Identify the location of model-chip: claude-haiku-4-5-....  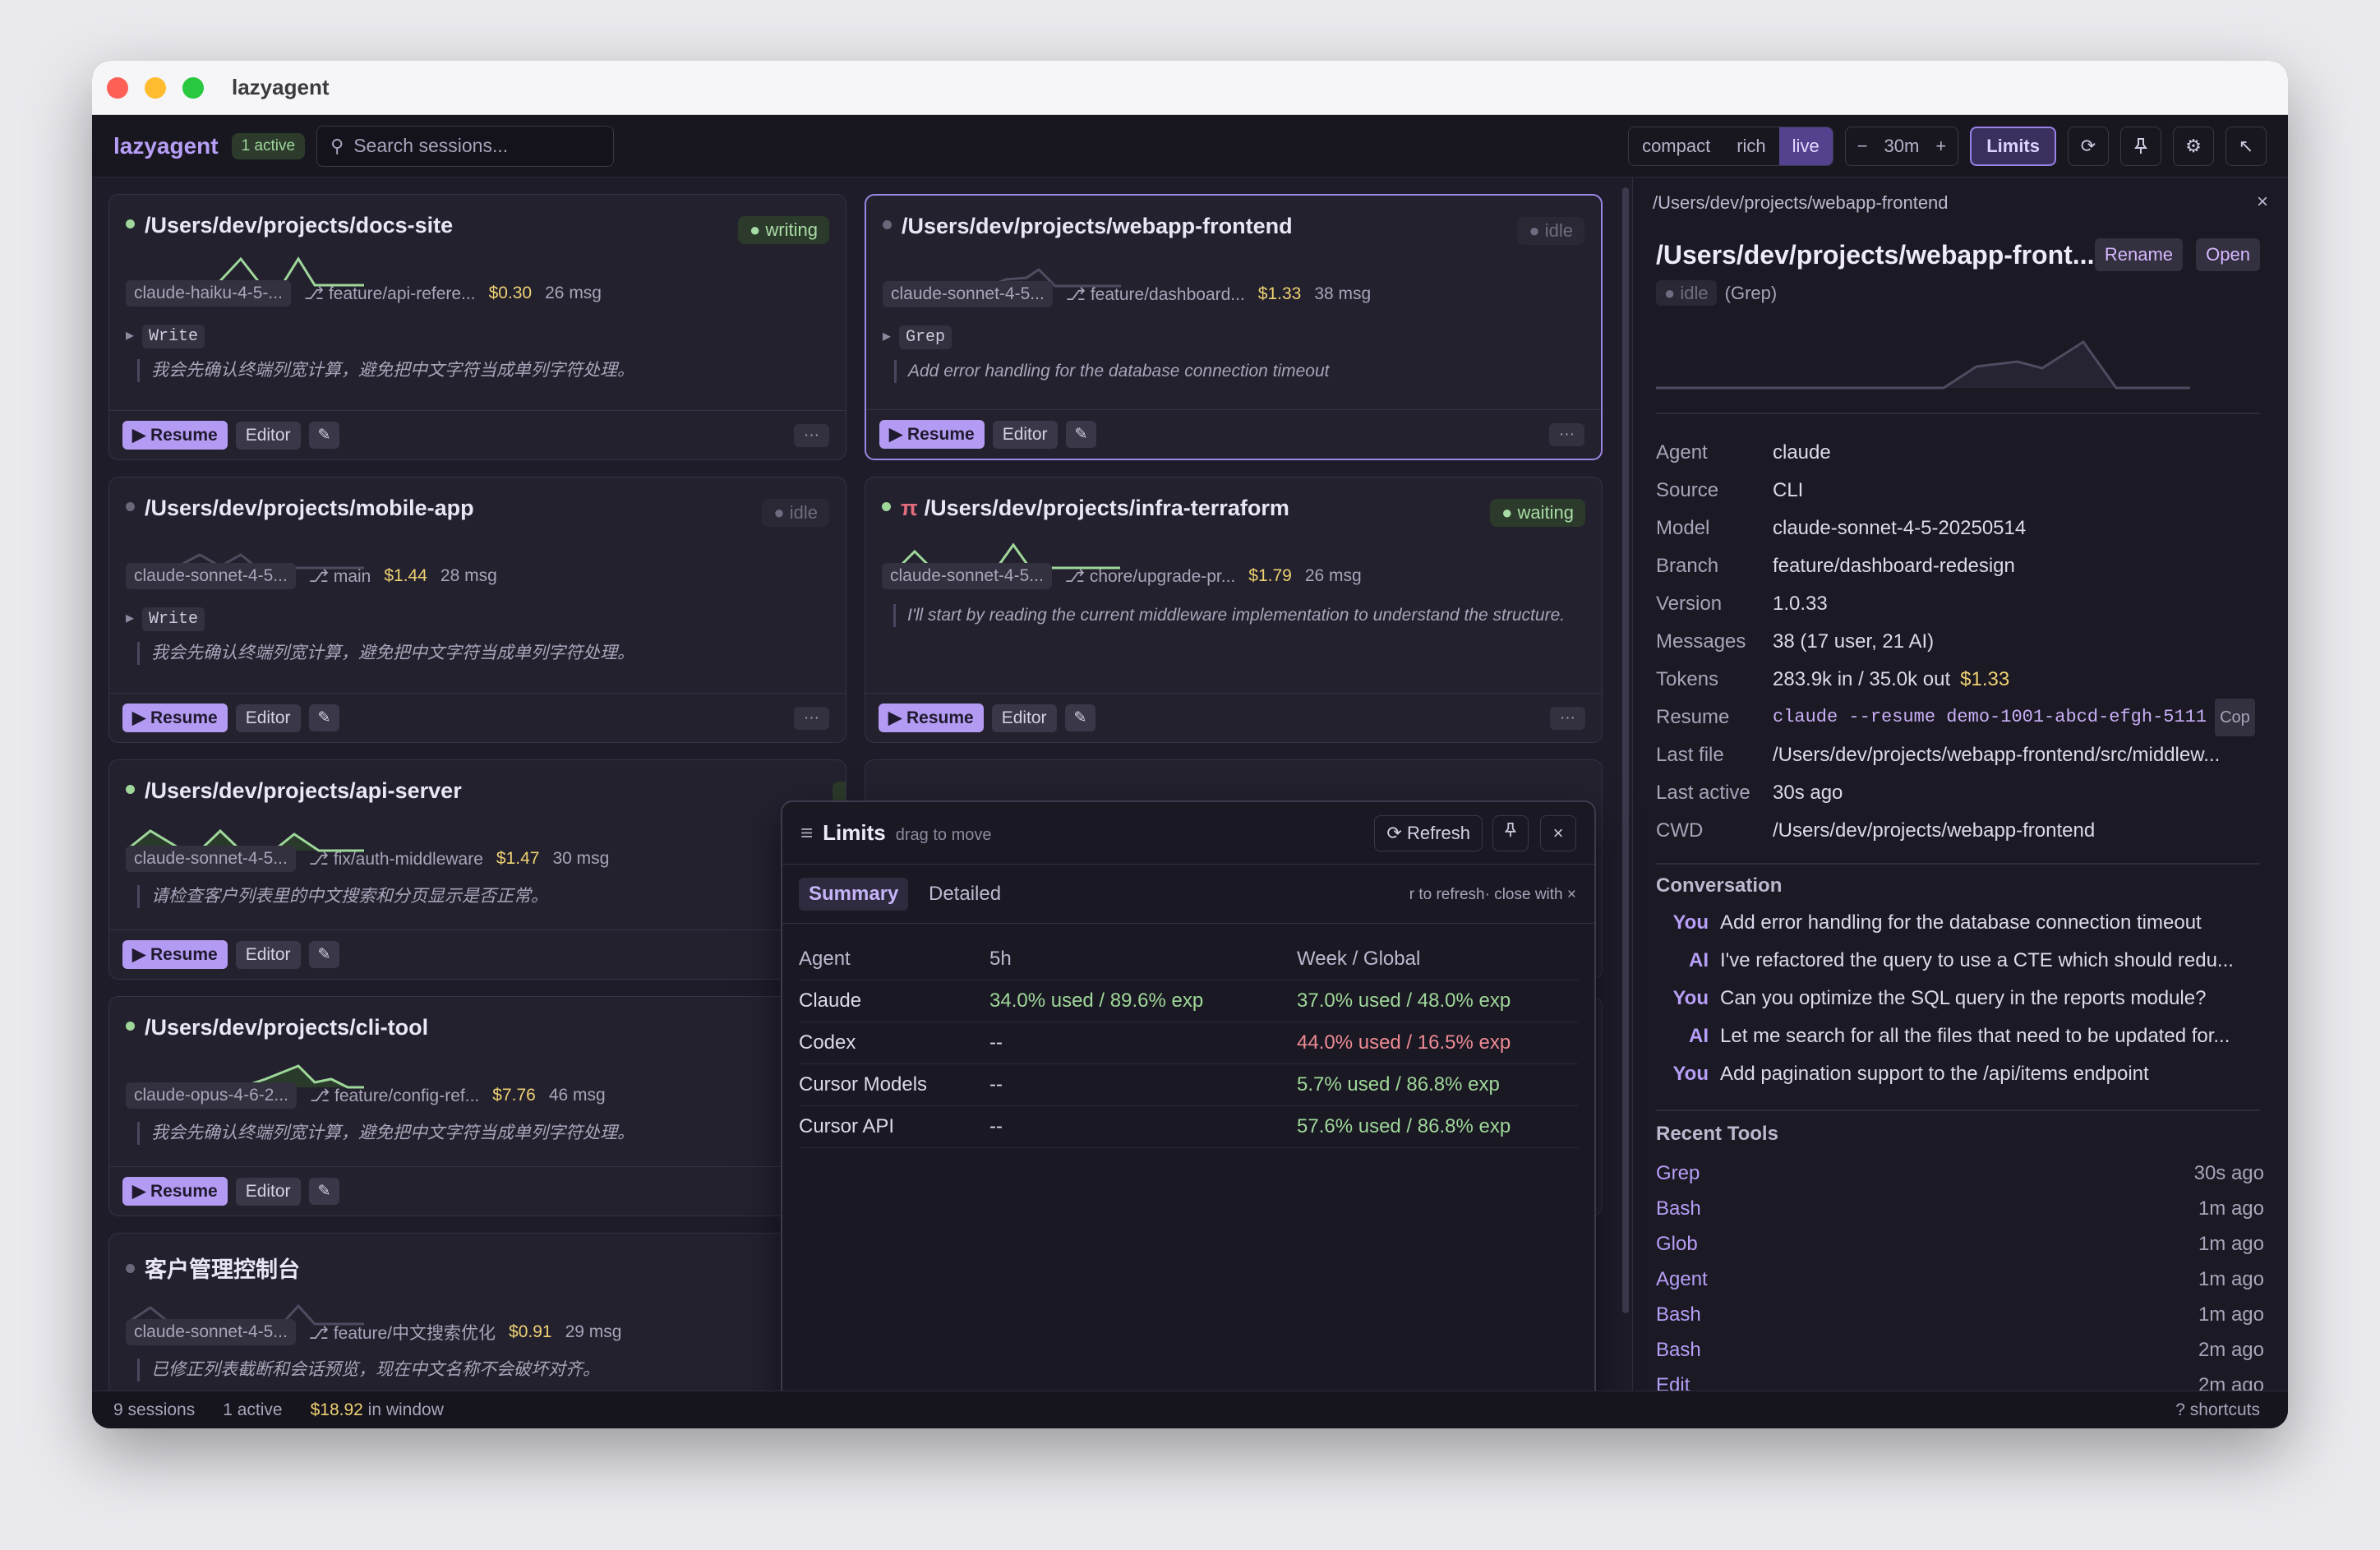
(208, 293).